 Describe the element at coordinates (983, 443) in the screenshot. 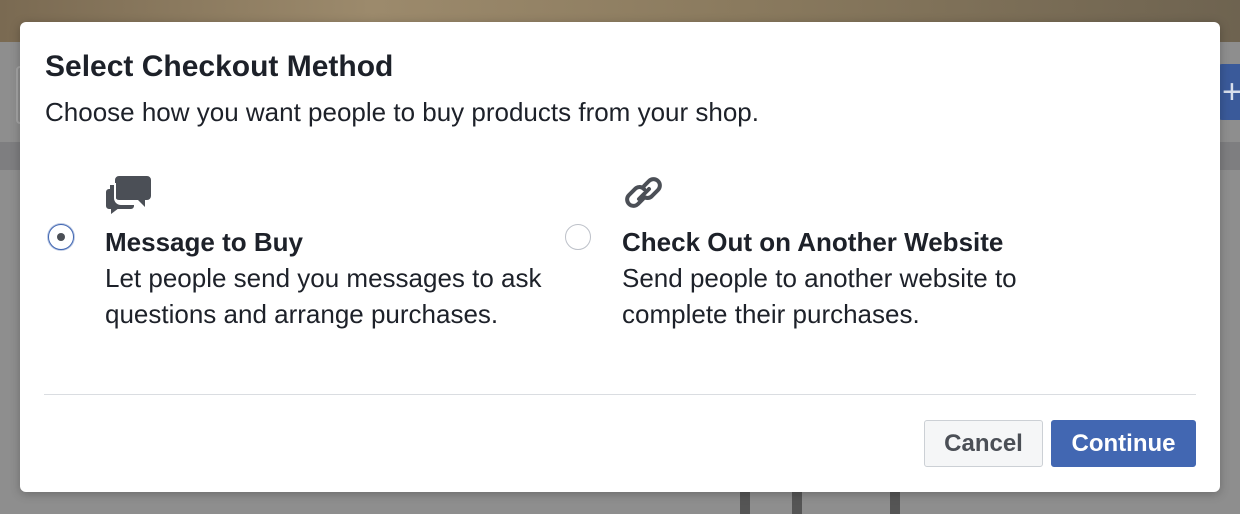

I see `cancel-button: Cancel` at that location.